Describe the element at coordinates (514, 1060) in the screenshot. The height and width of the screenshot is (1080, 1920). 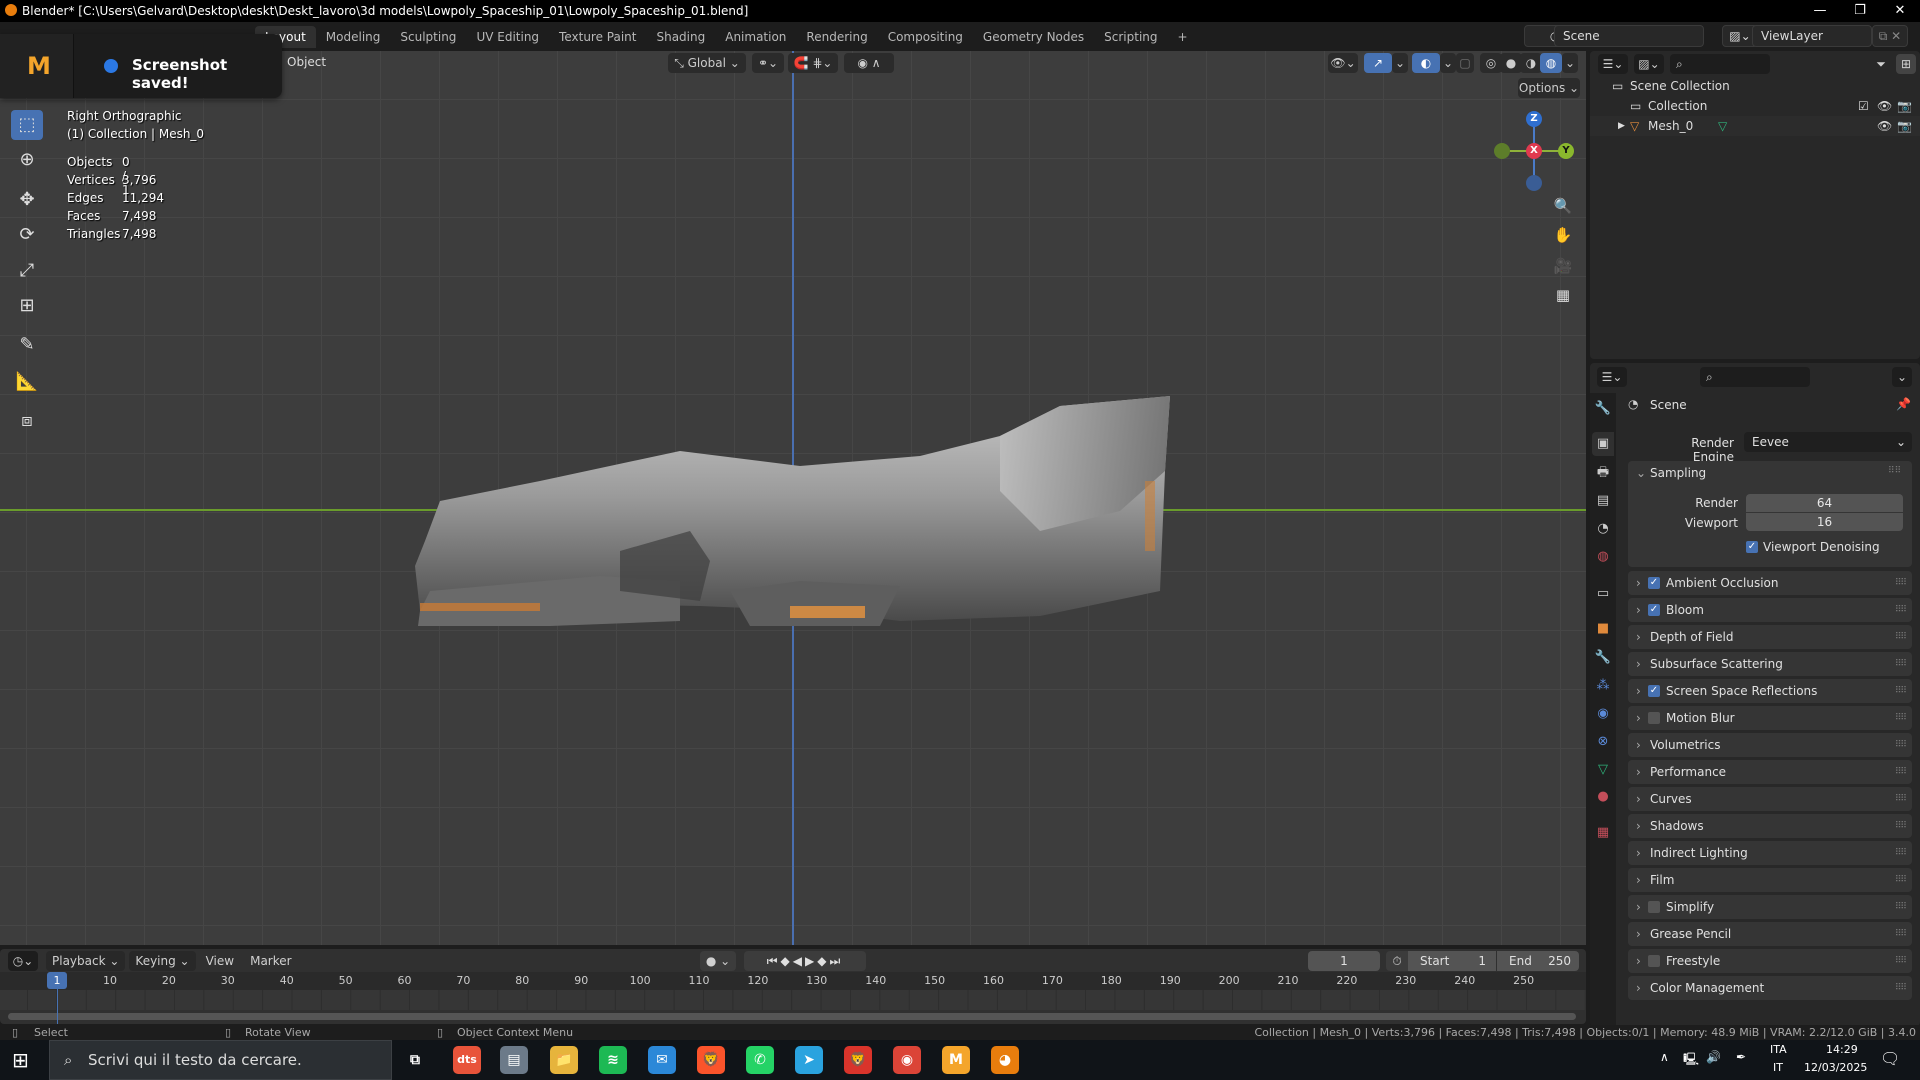
I see `taskbar-app-file-manager-icon: ▤` at that location.